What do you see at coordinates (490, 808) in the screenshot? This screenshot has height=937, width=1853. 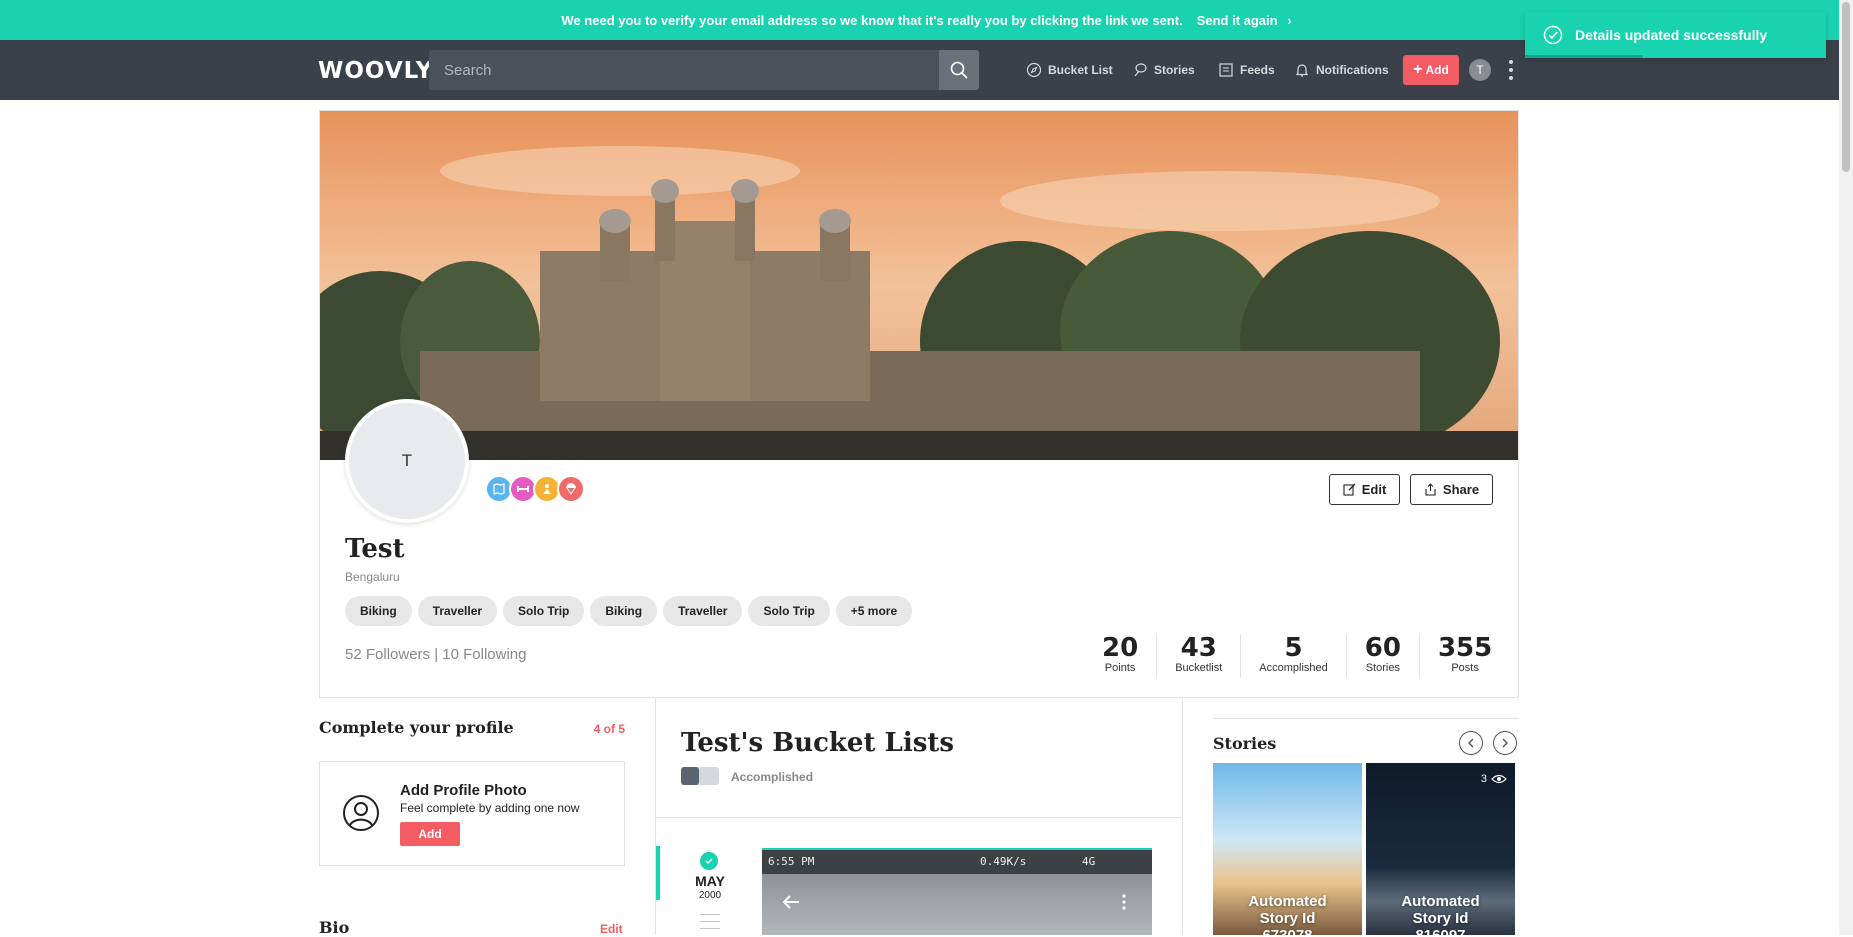 I see `add-photo-subtitle: Feel complete by adding one now` at bounding box center [490, 808].